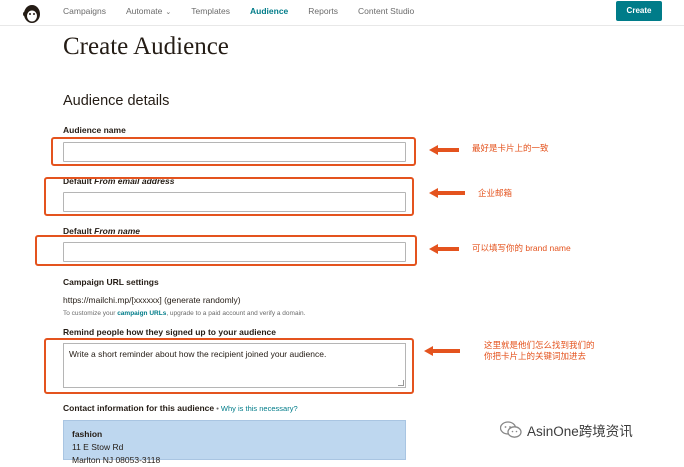 The width and height of the screenshot is (684, 467). What do you see at coordinates (229, 366) in the screenshot?
I see `annotation-box-remind` at bounding box center [229, 366].